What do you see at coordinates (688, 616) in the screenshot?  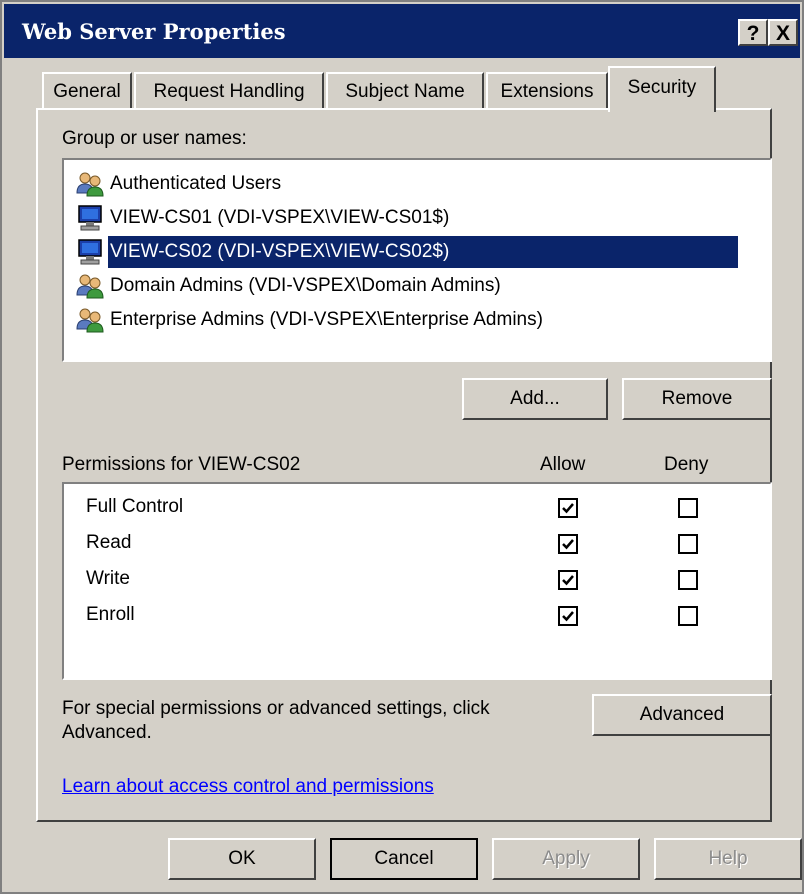 I see `enroll-deny-checkbox` at bounding box center [688, 616].